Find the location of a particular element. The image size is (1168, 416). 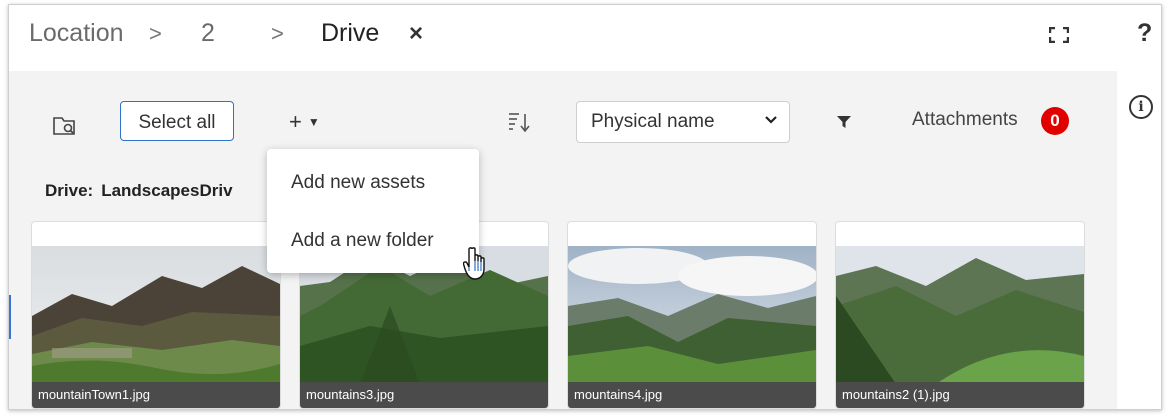

drive-label-value: LandscapesDriv is located at coordinates (167, 190).